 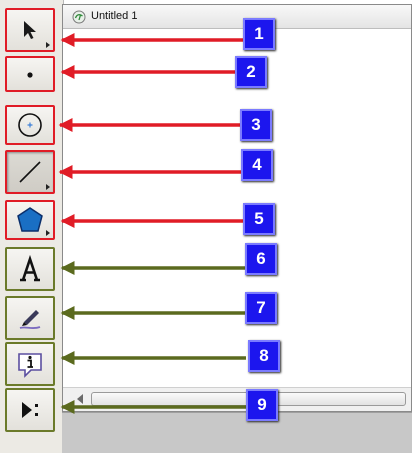 What do you see at coordinates (259, 34) in the screenshot?
I see `callout-badge: 1` at bounding box center [259, 34].